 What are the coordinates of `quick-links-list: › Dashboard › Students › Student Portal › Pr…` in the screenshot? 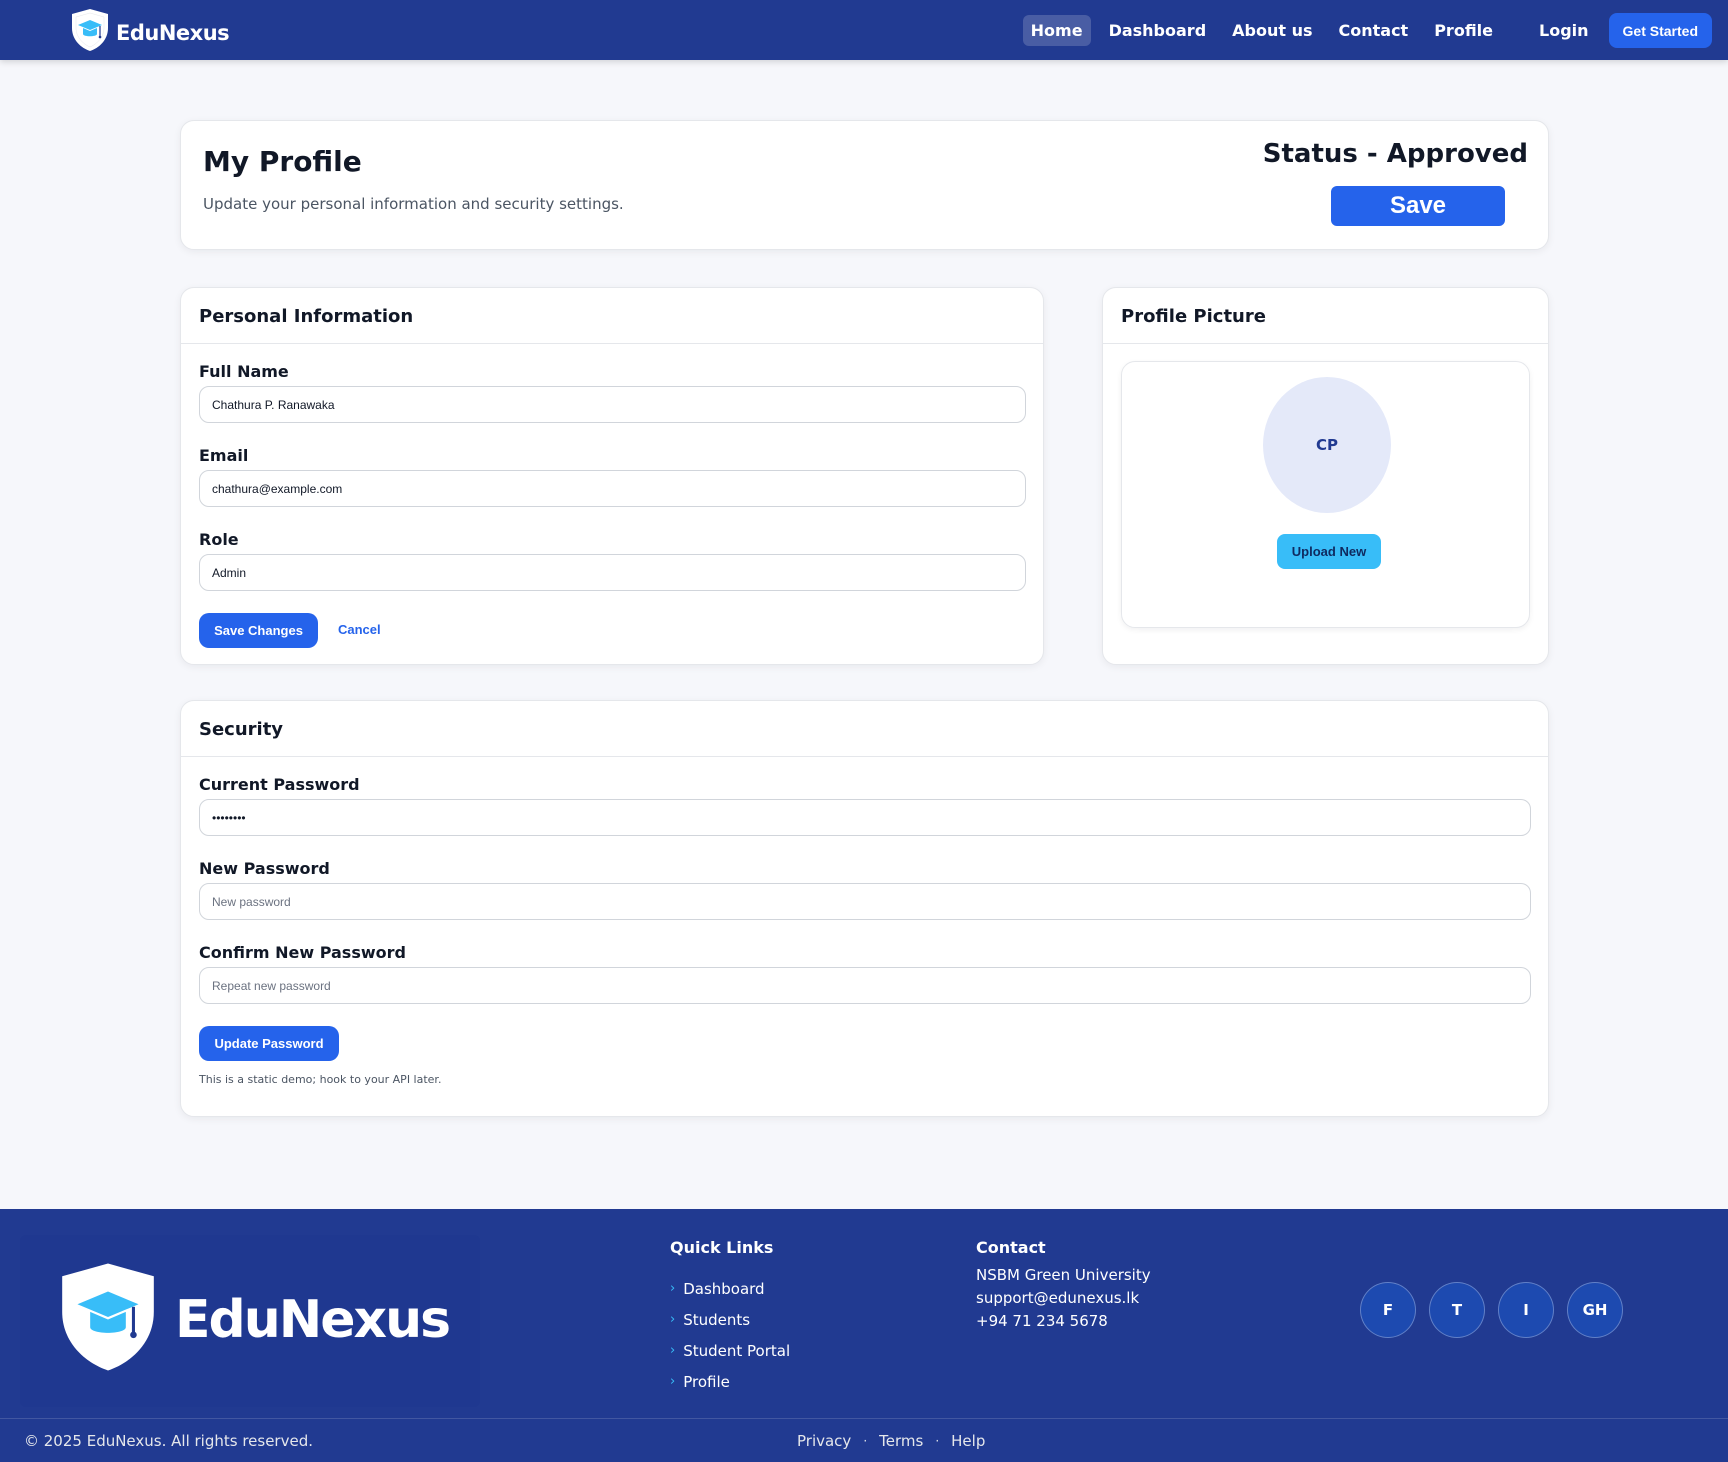 It's located at (730, 1335).